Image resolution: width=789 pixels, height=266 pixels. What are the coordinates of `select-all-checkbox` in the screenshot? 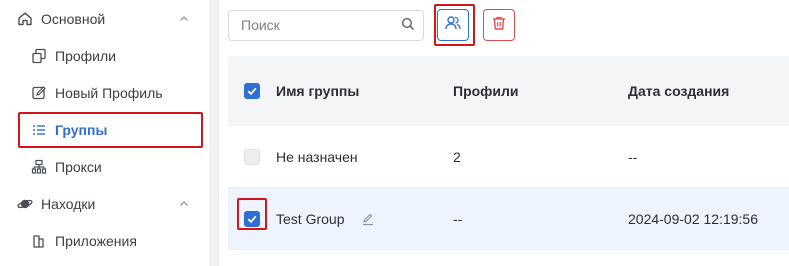 It's located at (252, 91).